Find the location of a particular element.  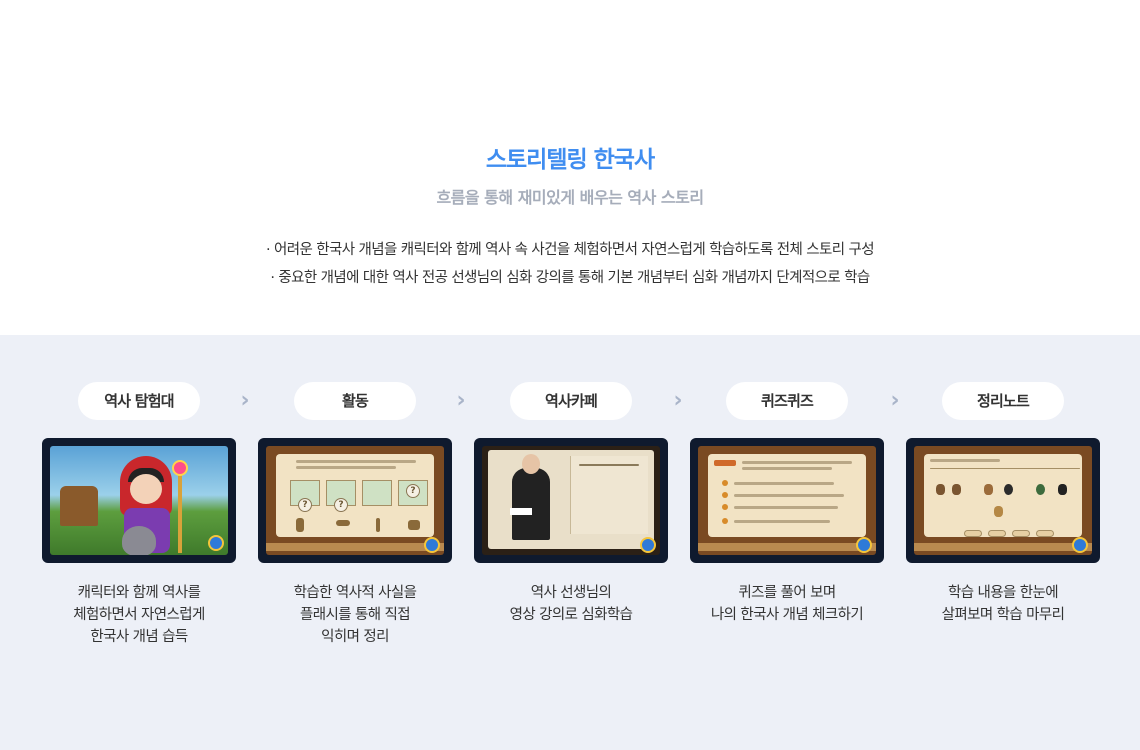

lecture-video-image is located at coordinates (571, 500).